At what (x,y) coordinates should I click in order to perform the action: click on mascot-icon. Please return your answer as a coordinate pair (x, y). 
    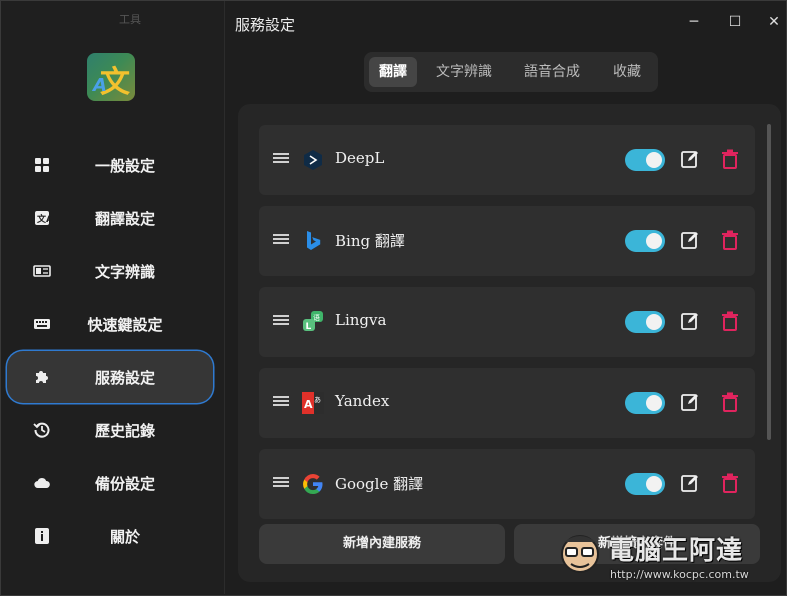
    Looking at the image, I should click on (580, 554).